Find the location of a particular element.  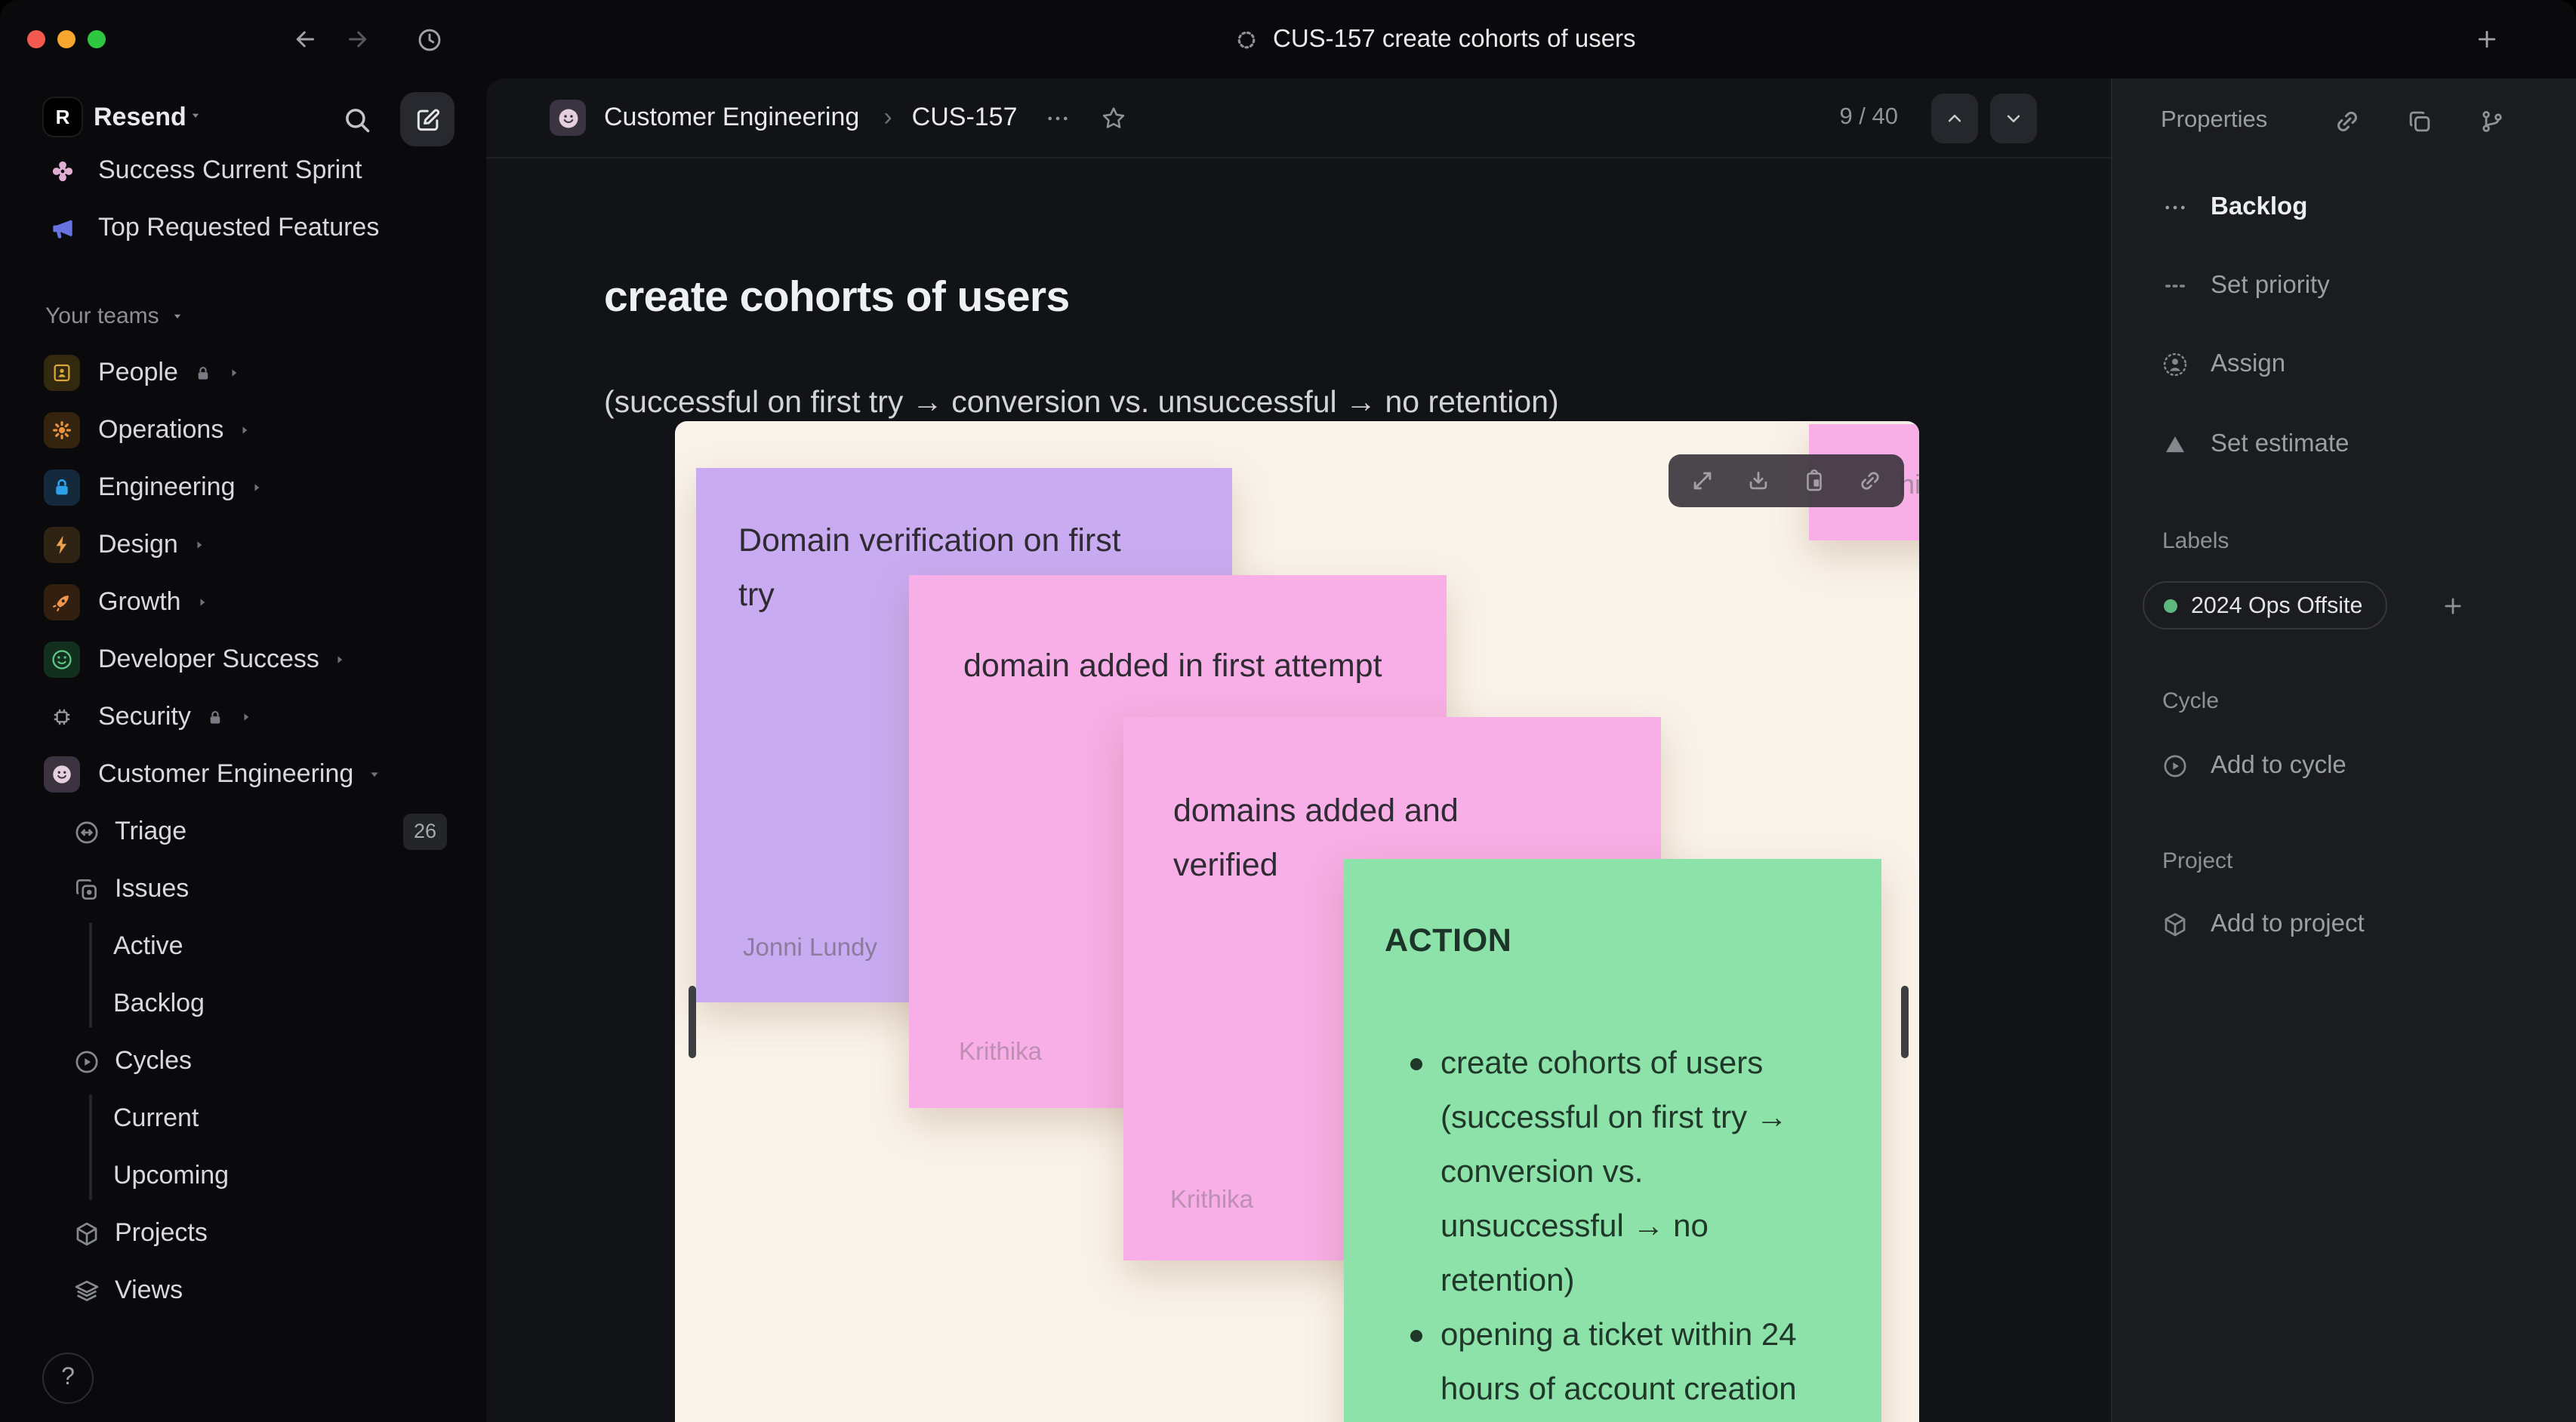

issue-pager: 9 / 40 is located at coordinates (1975, 118).